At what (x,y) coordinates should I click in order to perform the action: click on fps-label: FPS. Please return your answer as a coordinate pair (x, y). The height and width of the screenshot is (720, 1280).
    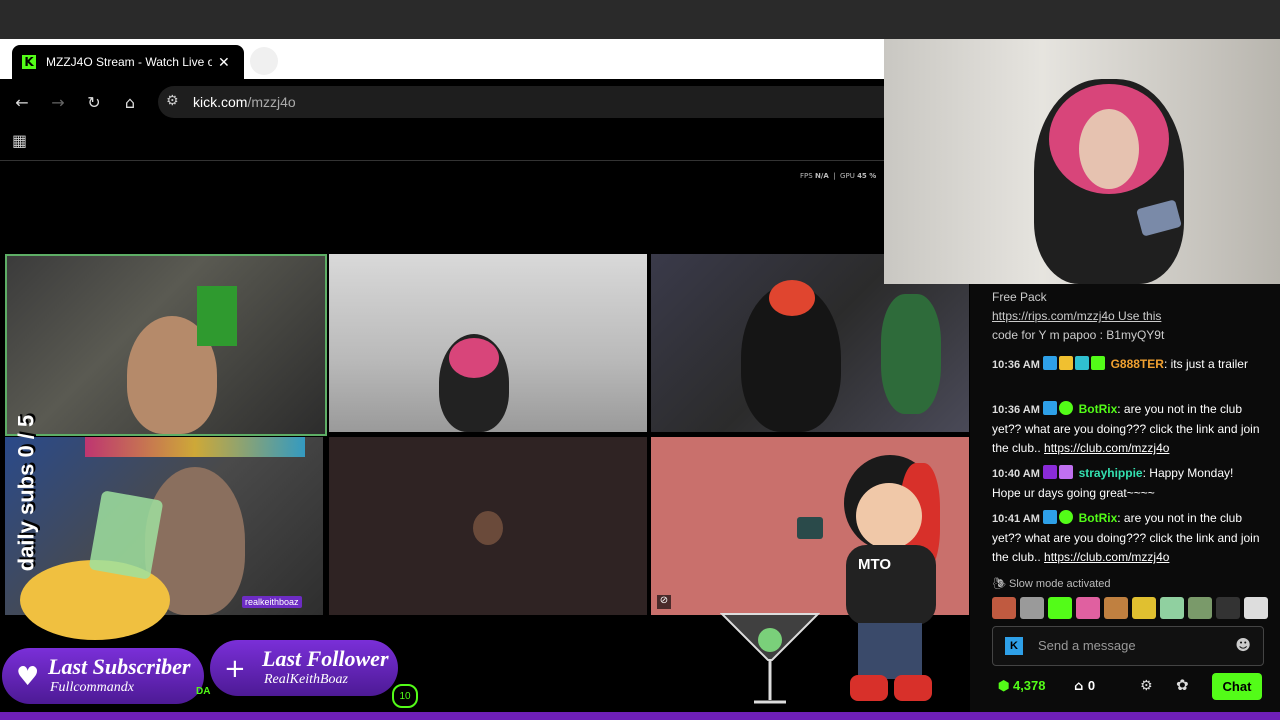
    Looking at the image, I should click on (806, 176).